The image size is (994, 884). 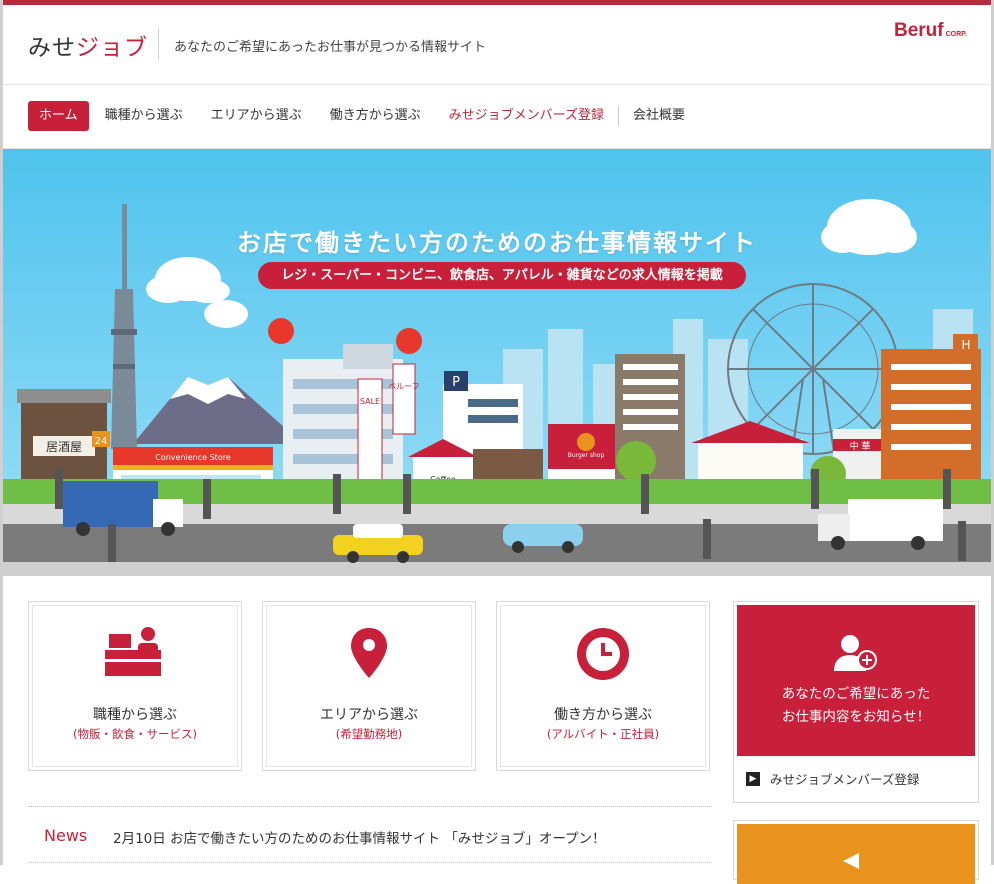 What do you see at coordinates (603, 715) in the screenshot?
I see `card-title: 働き方から選ぶ` at bounding box center [603, 715].